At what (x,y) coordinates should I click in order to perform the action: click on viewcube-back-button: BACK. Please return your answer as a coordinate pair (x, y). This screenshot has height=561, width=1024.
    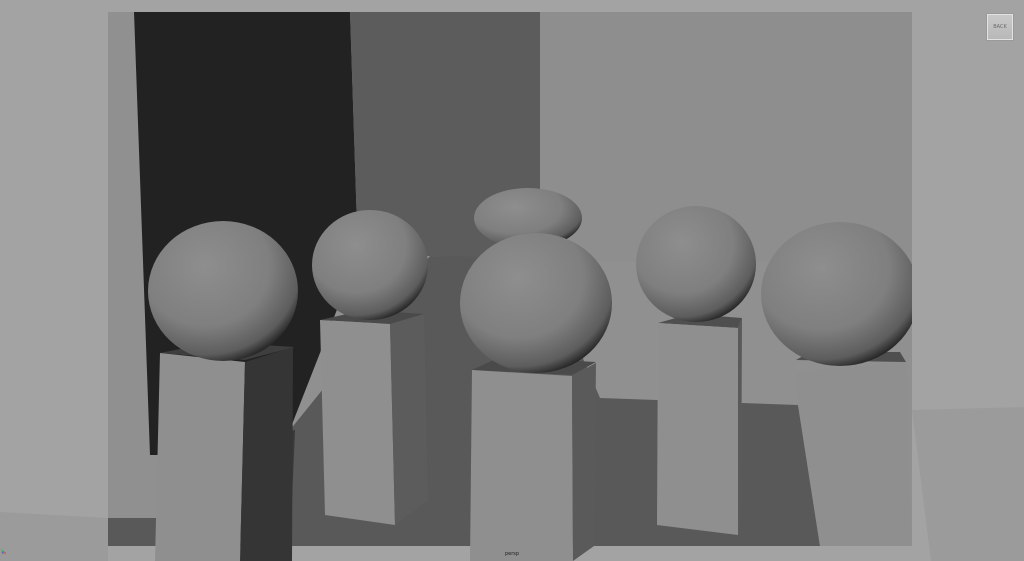
    Looking at the image, I should click on (1000, 27).